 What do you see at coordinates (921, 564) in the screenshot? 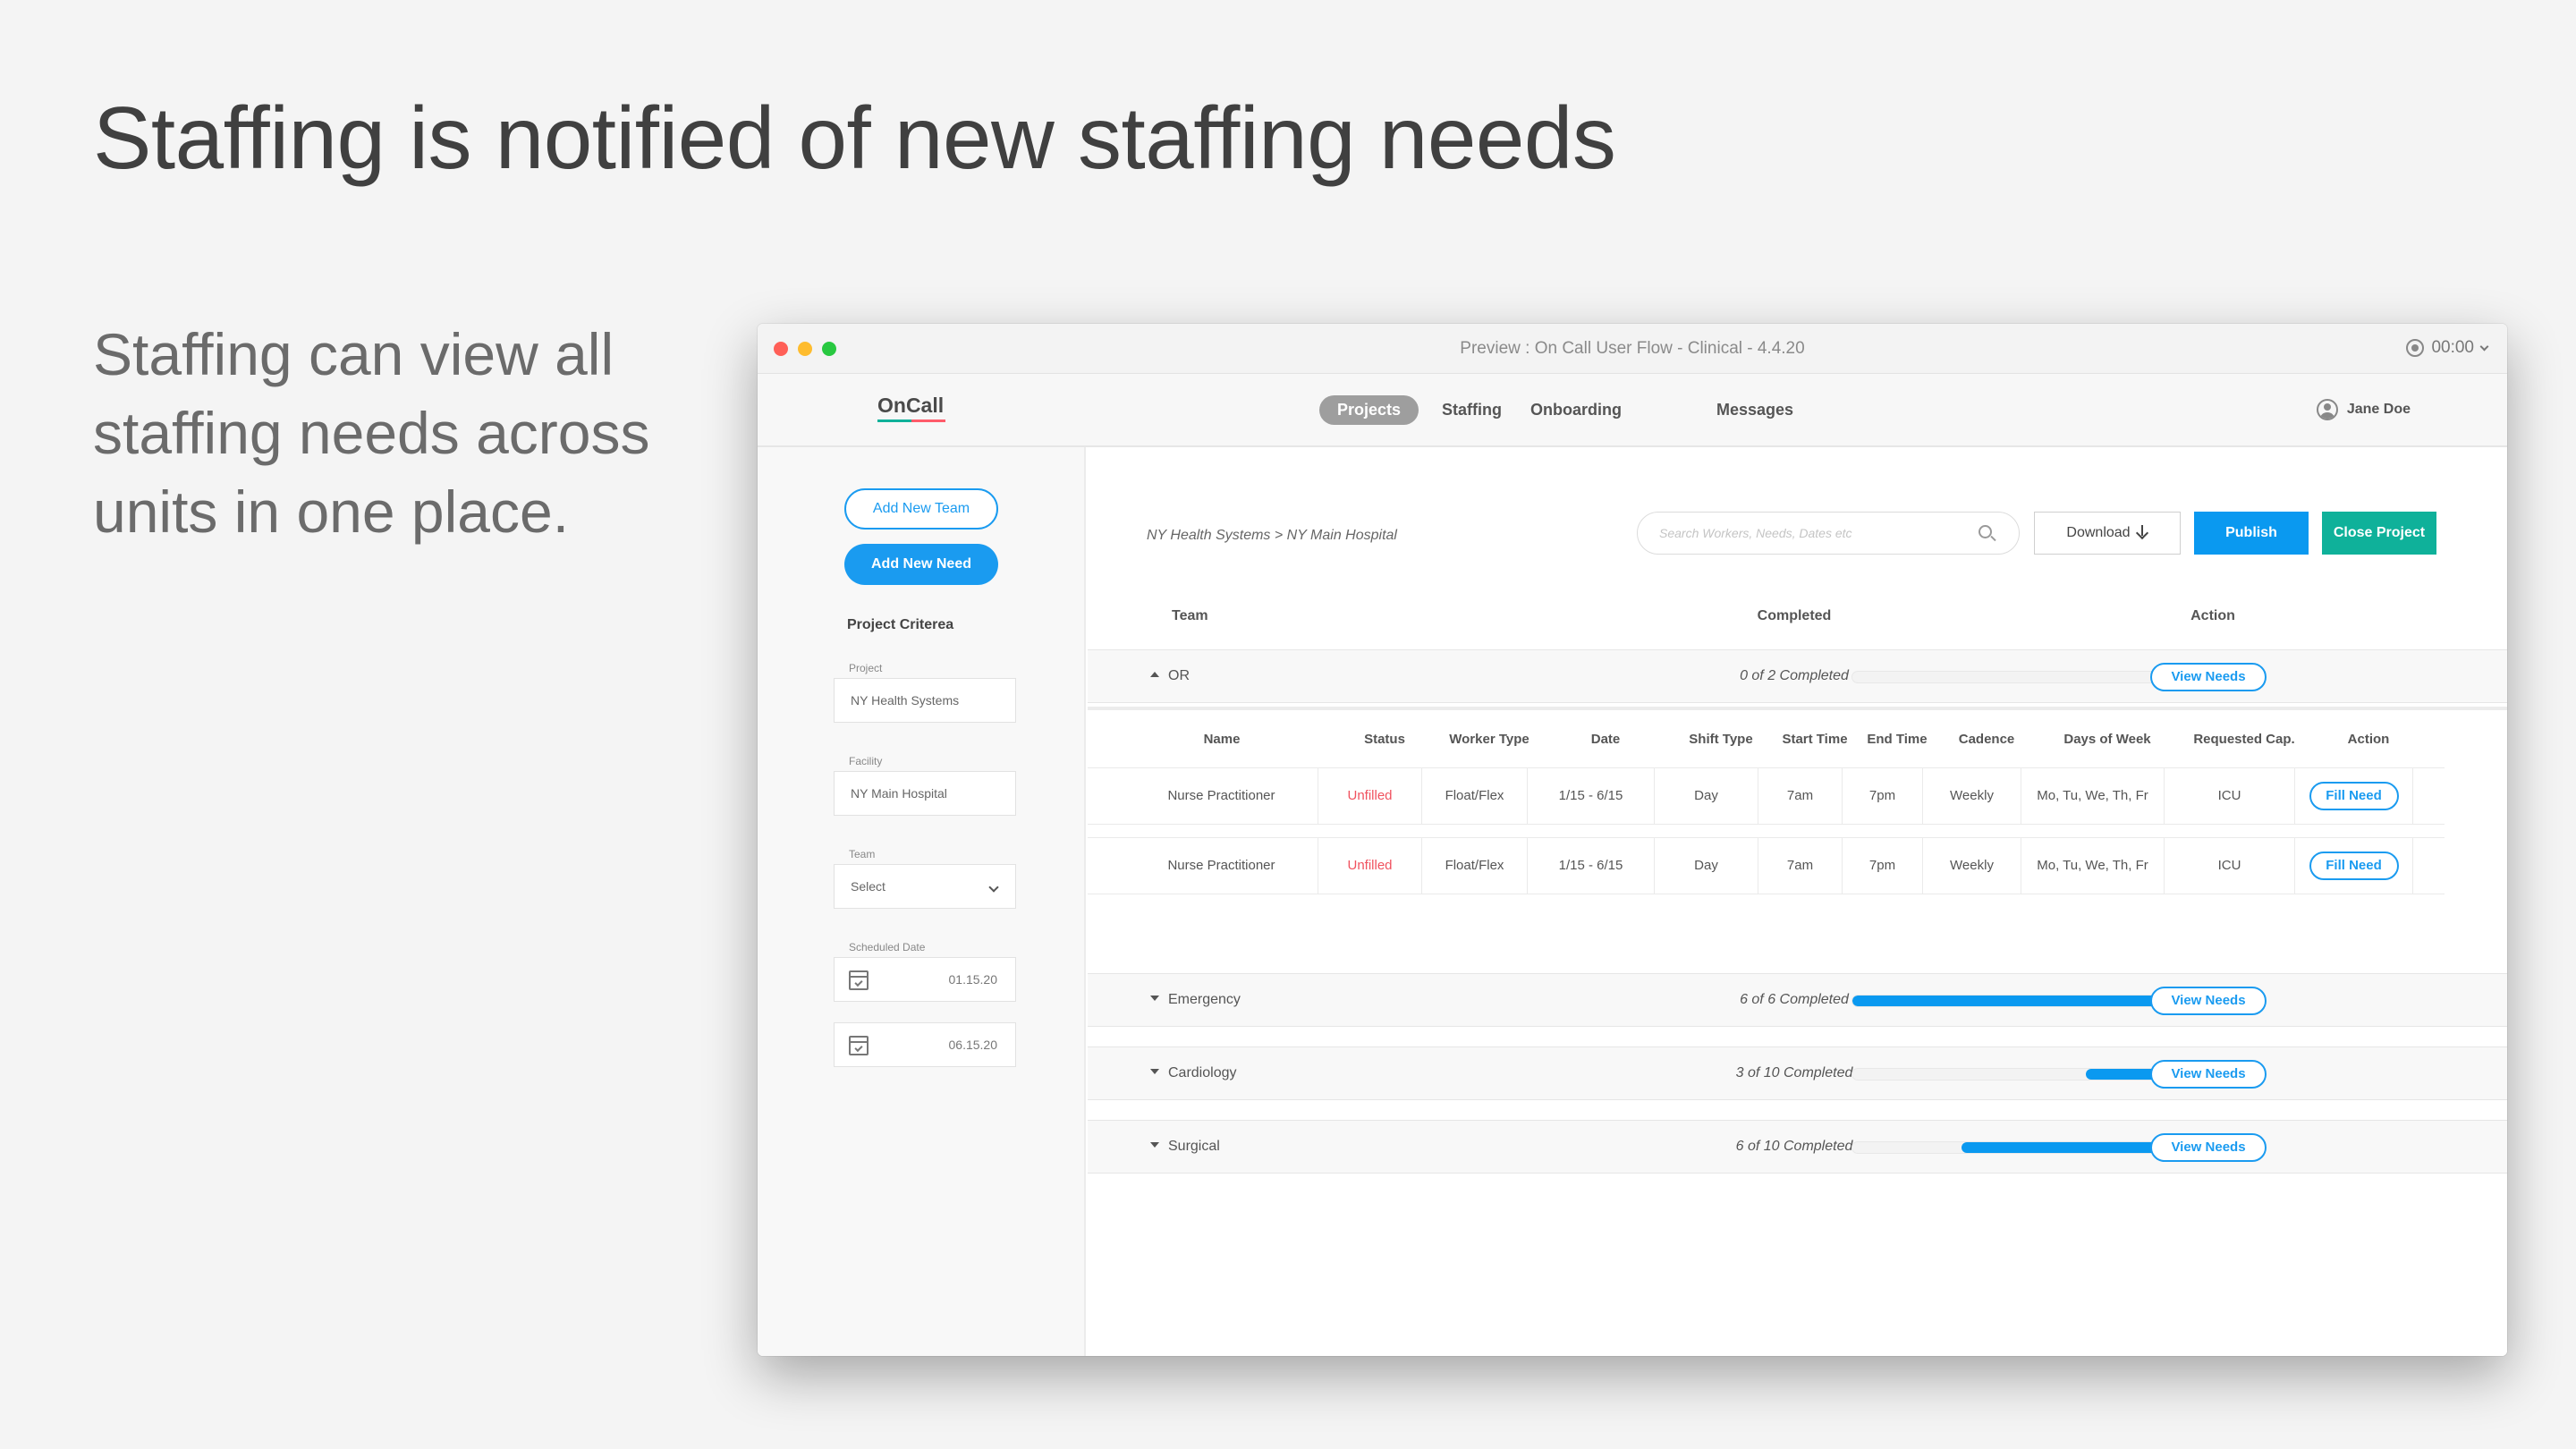
I see `add-new-need-button: Add New Need` at bounding box center [921, 564].